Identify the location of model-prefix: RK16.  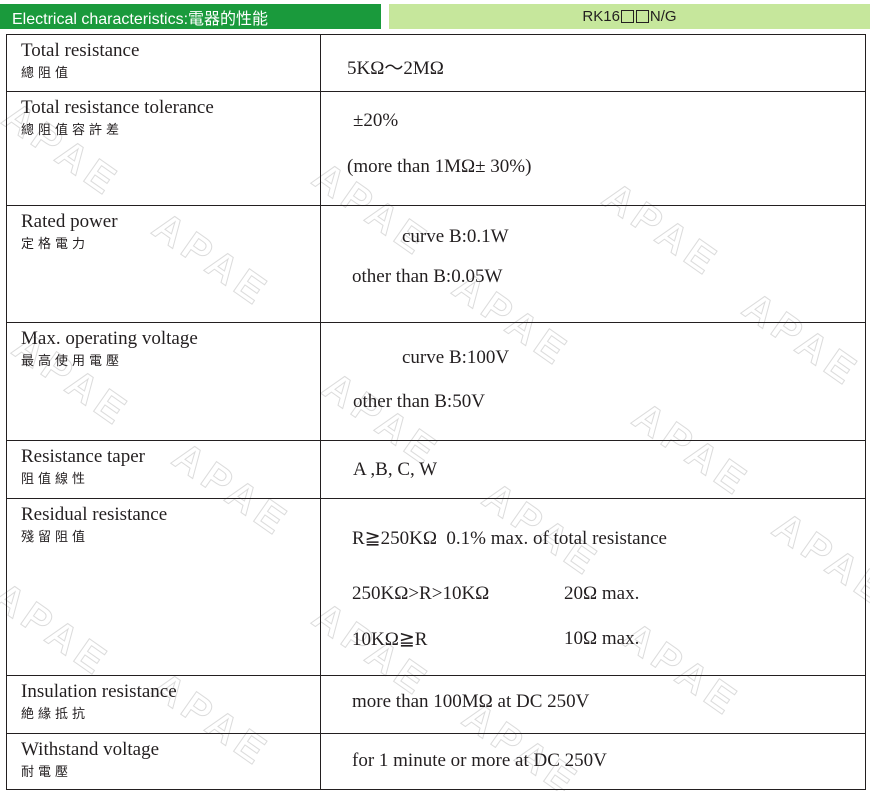
(601, 16).